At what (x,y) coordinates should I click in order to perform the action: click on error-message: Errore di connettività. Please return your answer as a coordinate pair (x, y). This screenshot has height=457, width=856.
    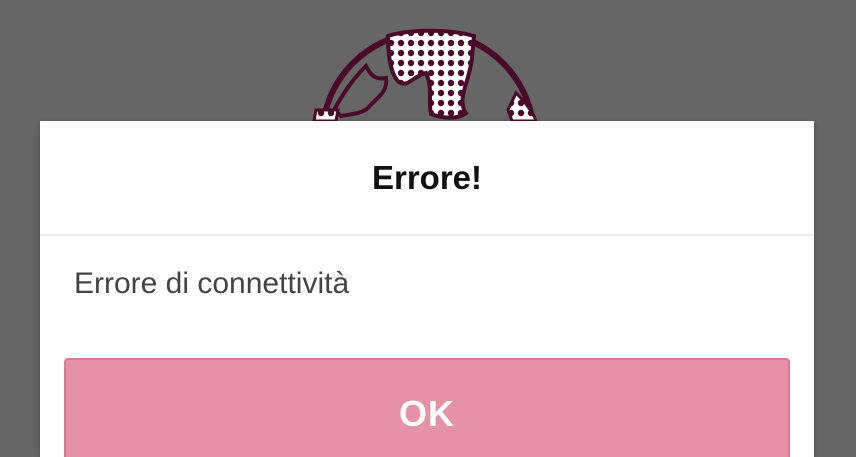
    Looking at the image, I should click on (212, 283).